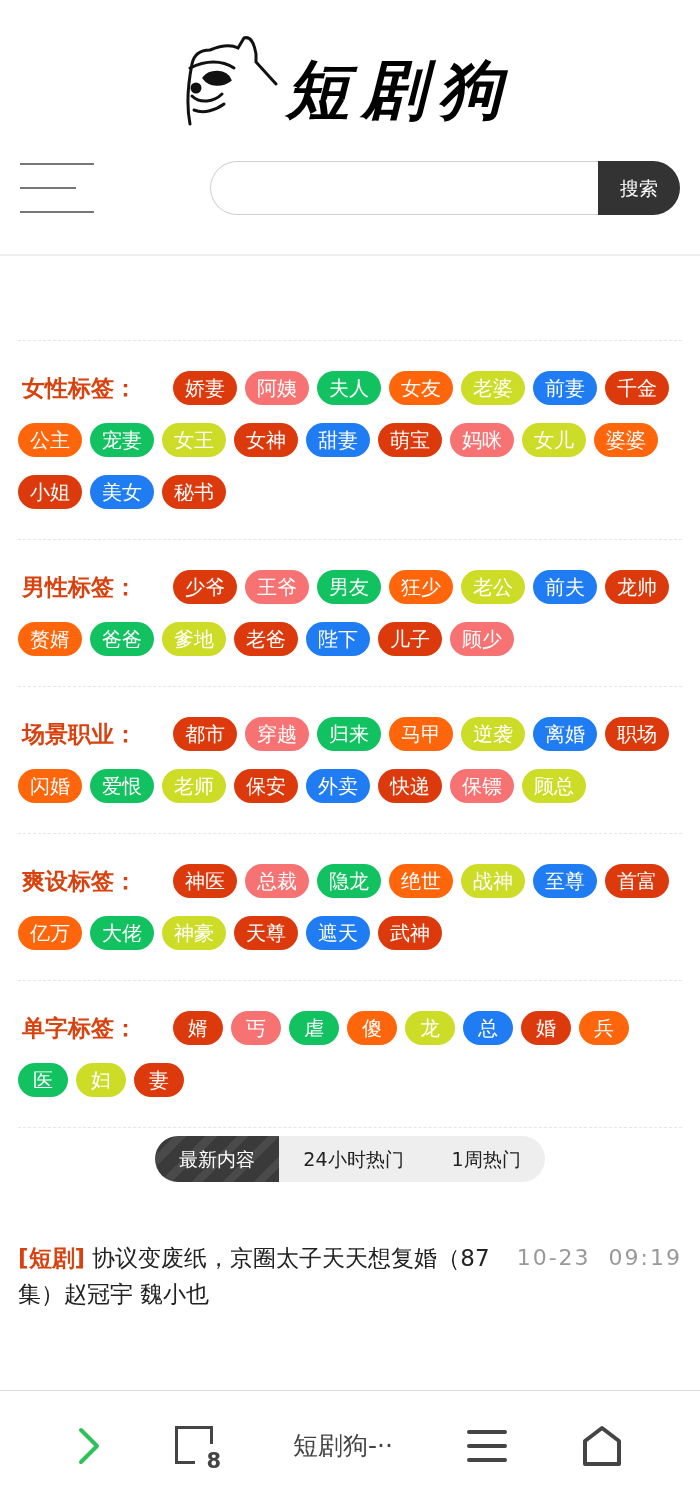  What do you see at coordinates (205, 587) in the screenshot?
I see `tag: 少爷` at bounding box center [205, 587].